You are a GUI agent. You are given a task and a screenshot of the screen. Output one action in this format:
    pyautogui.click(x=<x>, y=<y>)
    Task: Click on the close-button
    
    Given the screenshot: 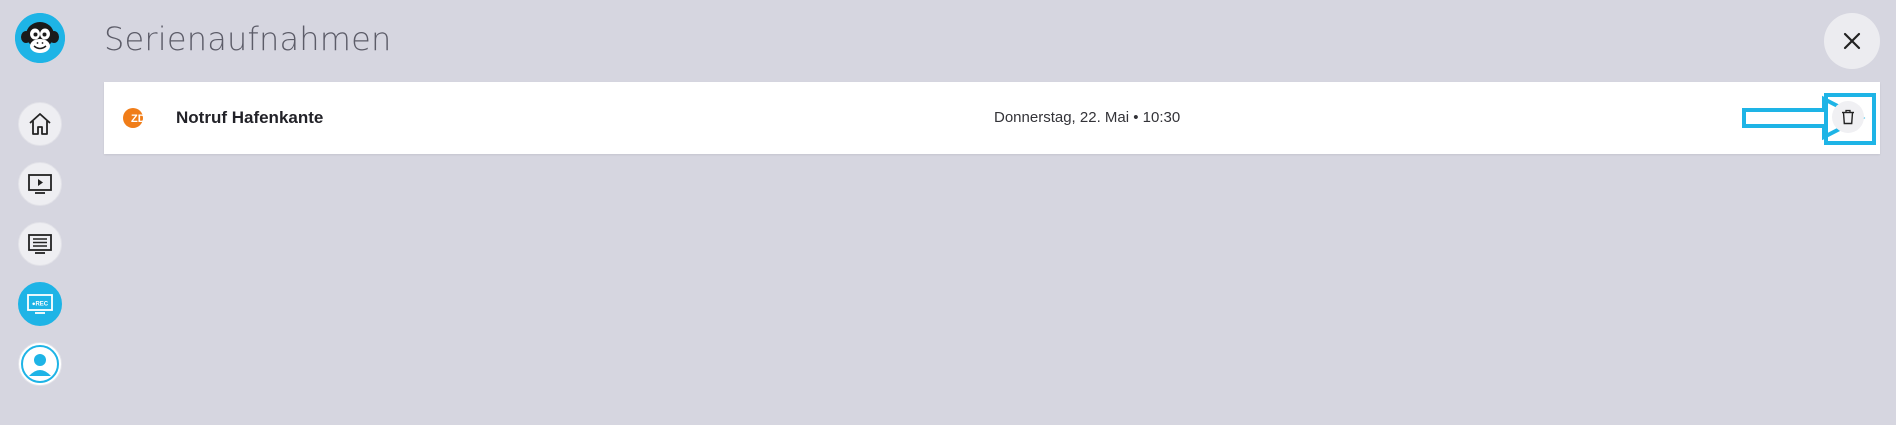 What is the action you would take?
    pyautogui.click(x=1852, y=41)
    